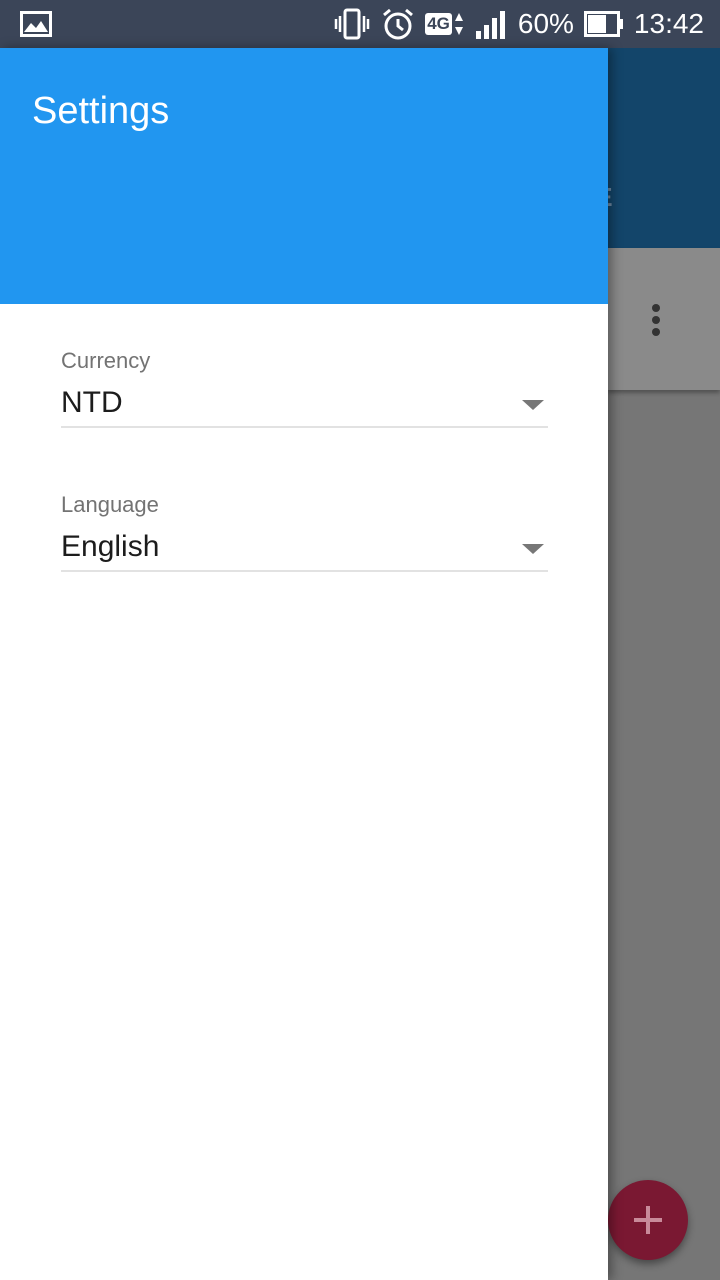 The height and width of the screenshot is (1280, 720). What do you see at coordinates (92, 402) in the screenshot?
I see `currency-value: NTD` at bounding box center [92, 402].